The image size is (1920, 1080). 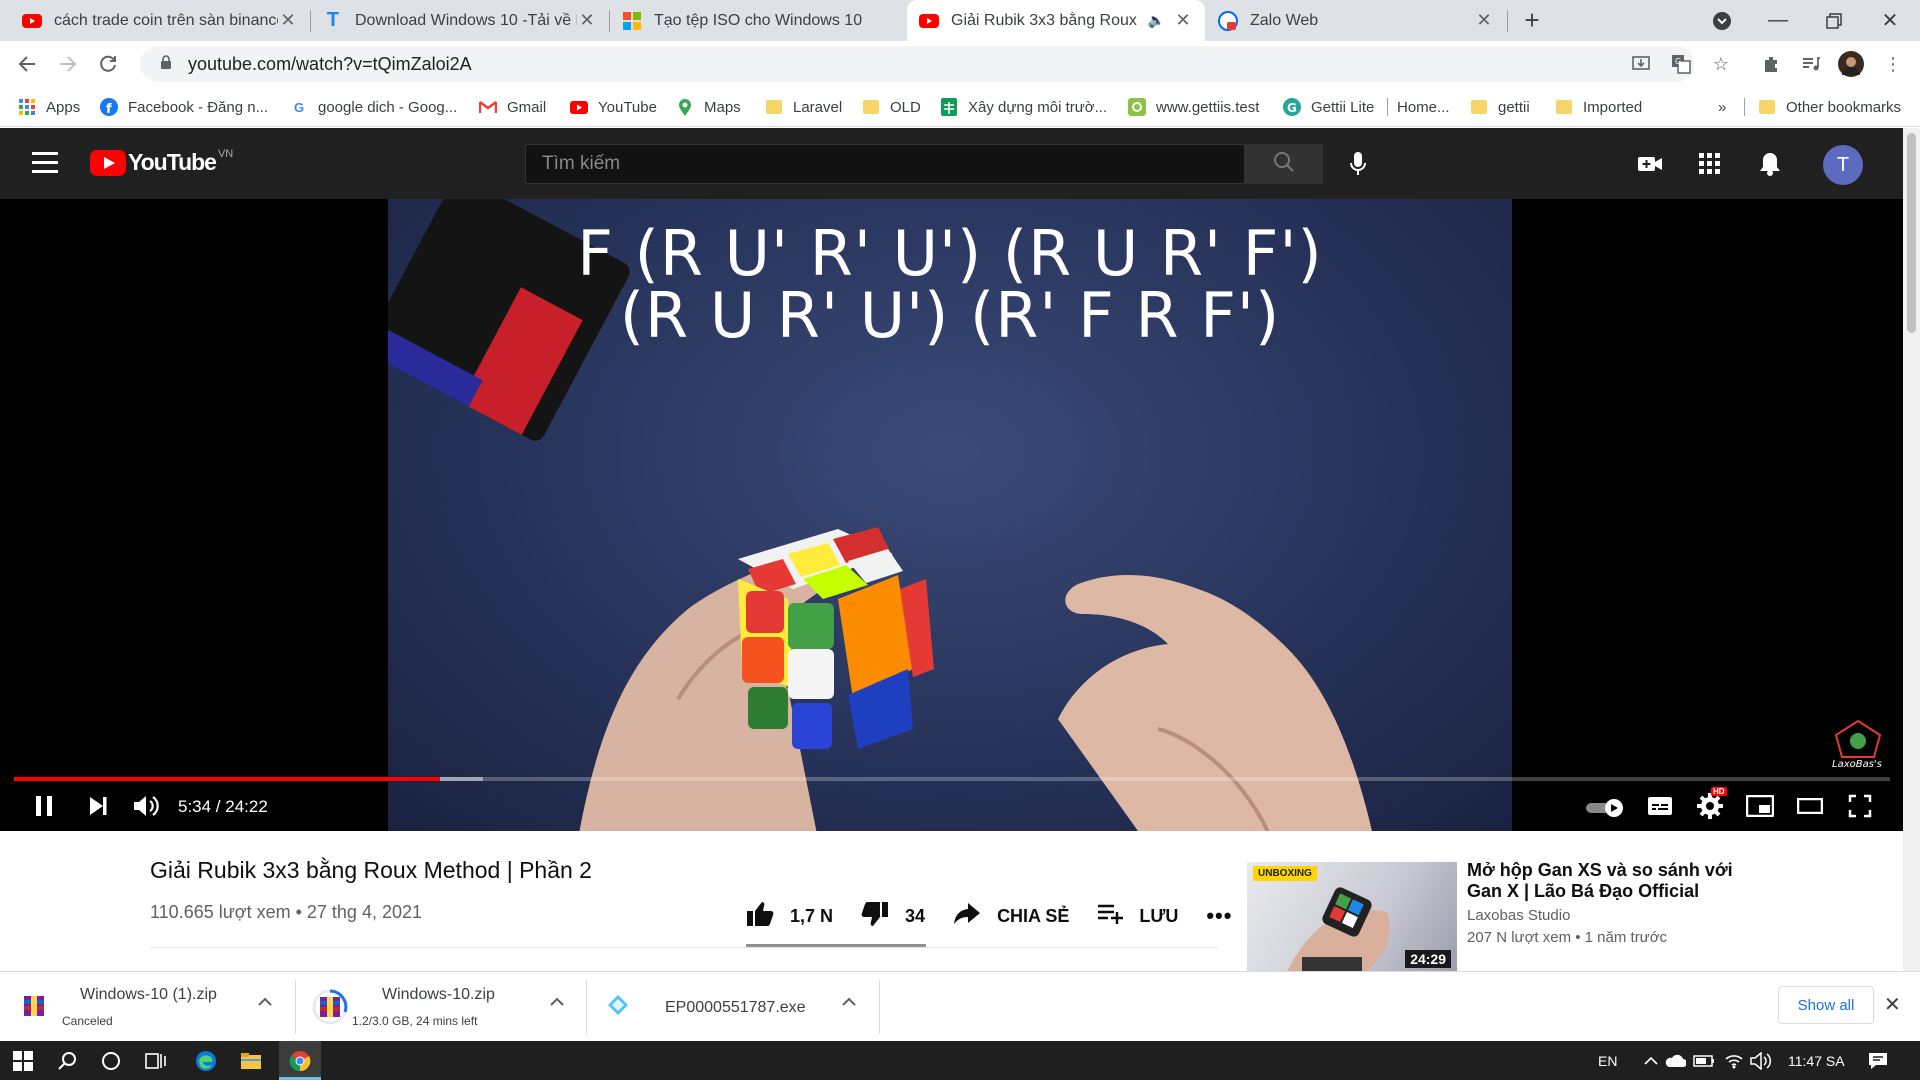 I want to click on theater-mode-button, so click(x=1810, y=808).